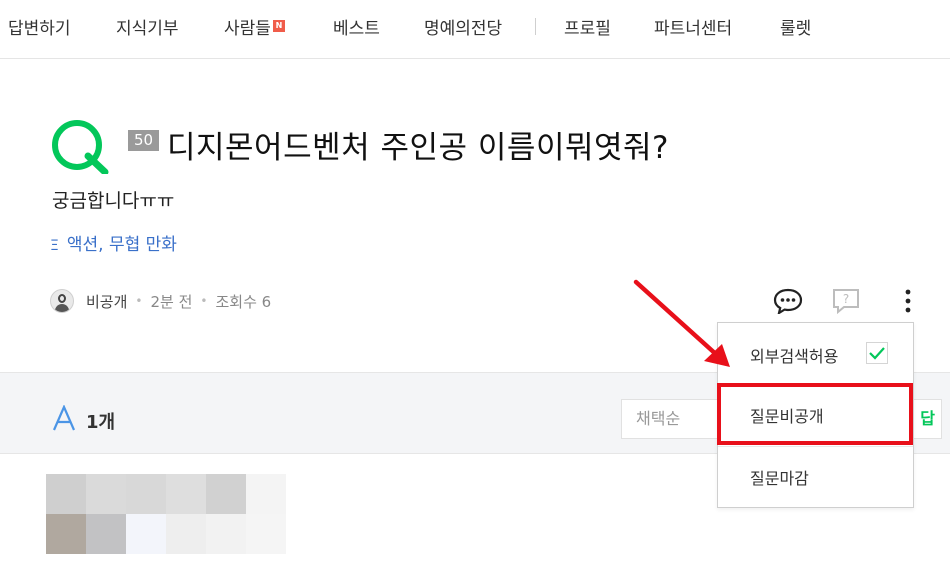 This screenshot has width=950, height=569. I want to click on question-body: 궁금합니다ㅠㅠ, so click(113, 201).